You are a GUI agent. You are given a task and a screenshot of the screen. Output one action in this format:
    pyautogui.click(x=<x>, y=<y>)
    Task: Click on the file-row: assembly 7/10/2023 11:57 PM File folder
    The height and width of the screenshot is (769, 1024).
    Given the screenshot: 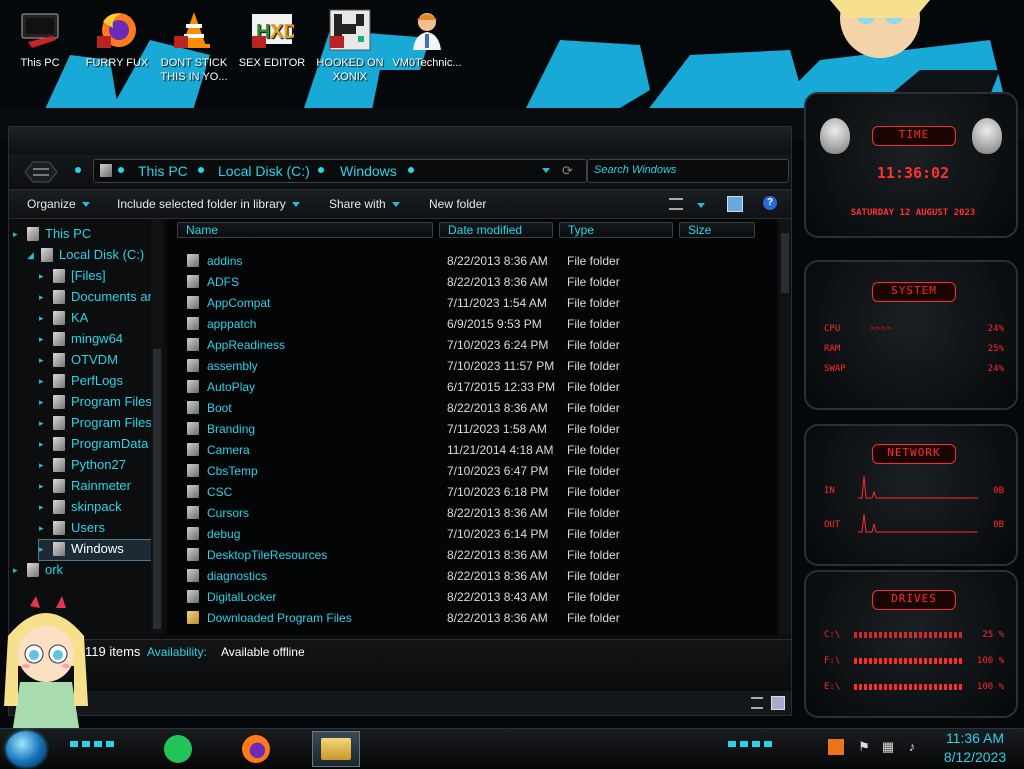 What is the action you would take?
    pyautogui.click(x=472, y=365)
    